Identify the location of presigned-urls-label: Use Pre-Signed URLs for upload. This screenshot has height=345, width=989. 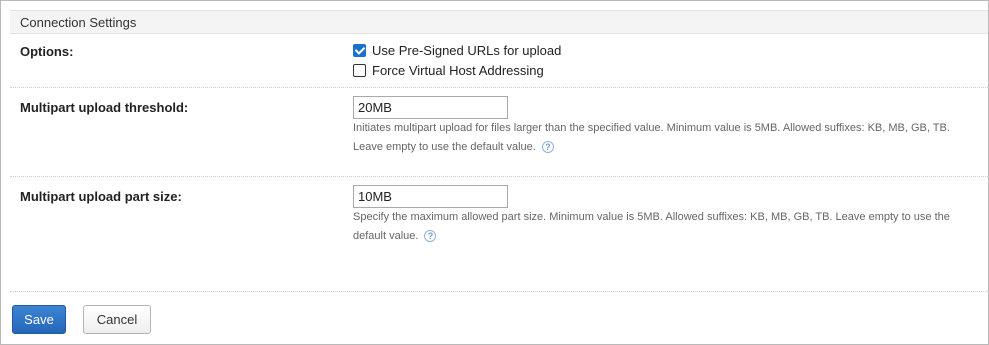
(466, 50).